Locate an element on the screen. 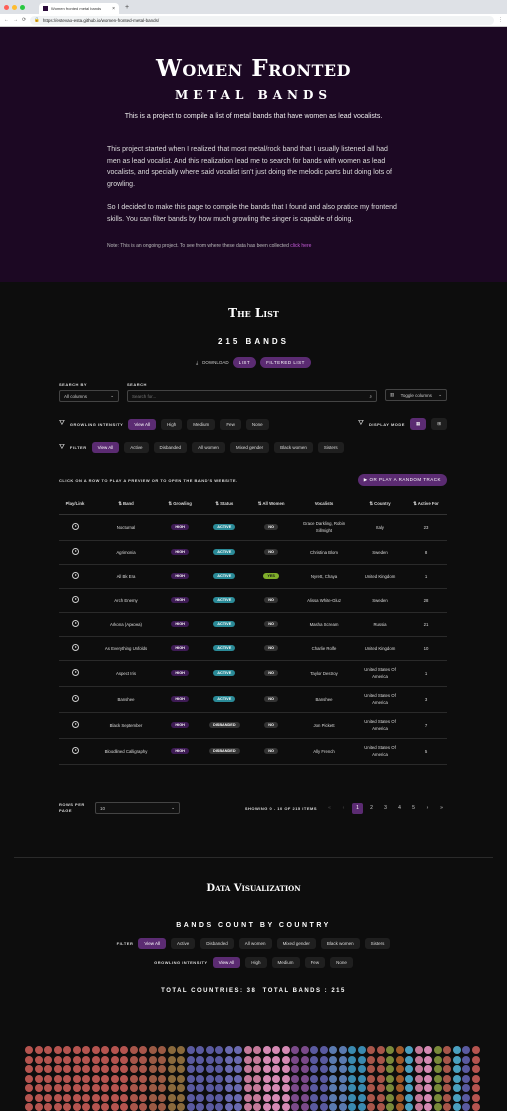  page-button-5: 5 is located at coordinates (413, 808).